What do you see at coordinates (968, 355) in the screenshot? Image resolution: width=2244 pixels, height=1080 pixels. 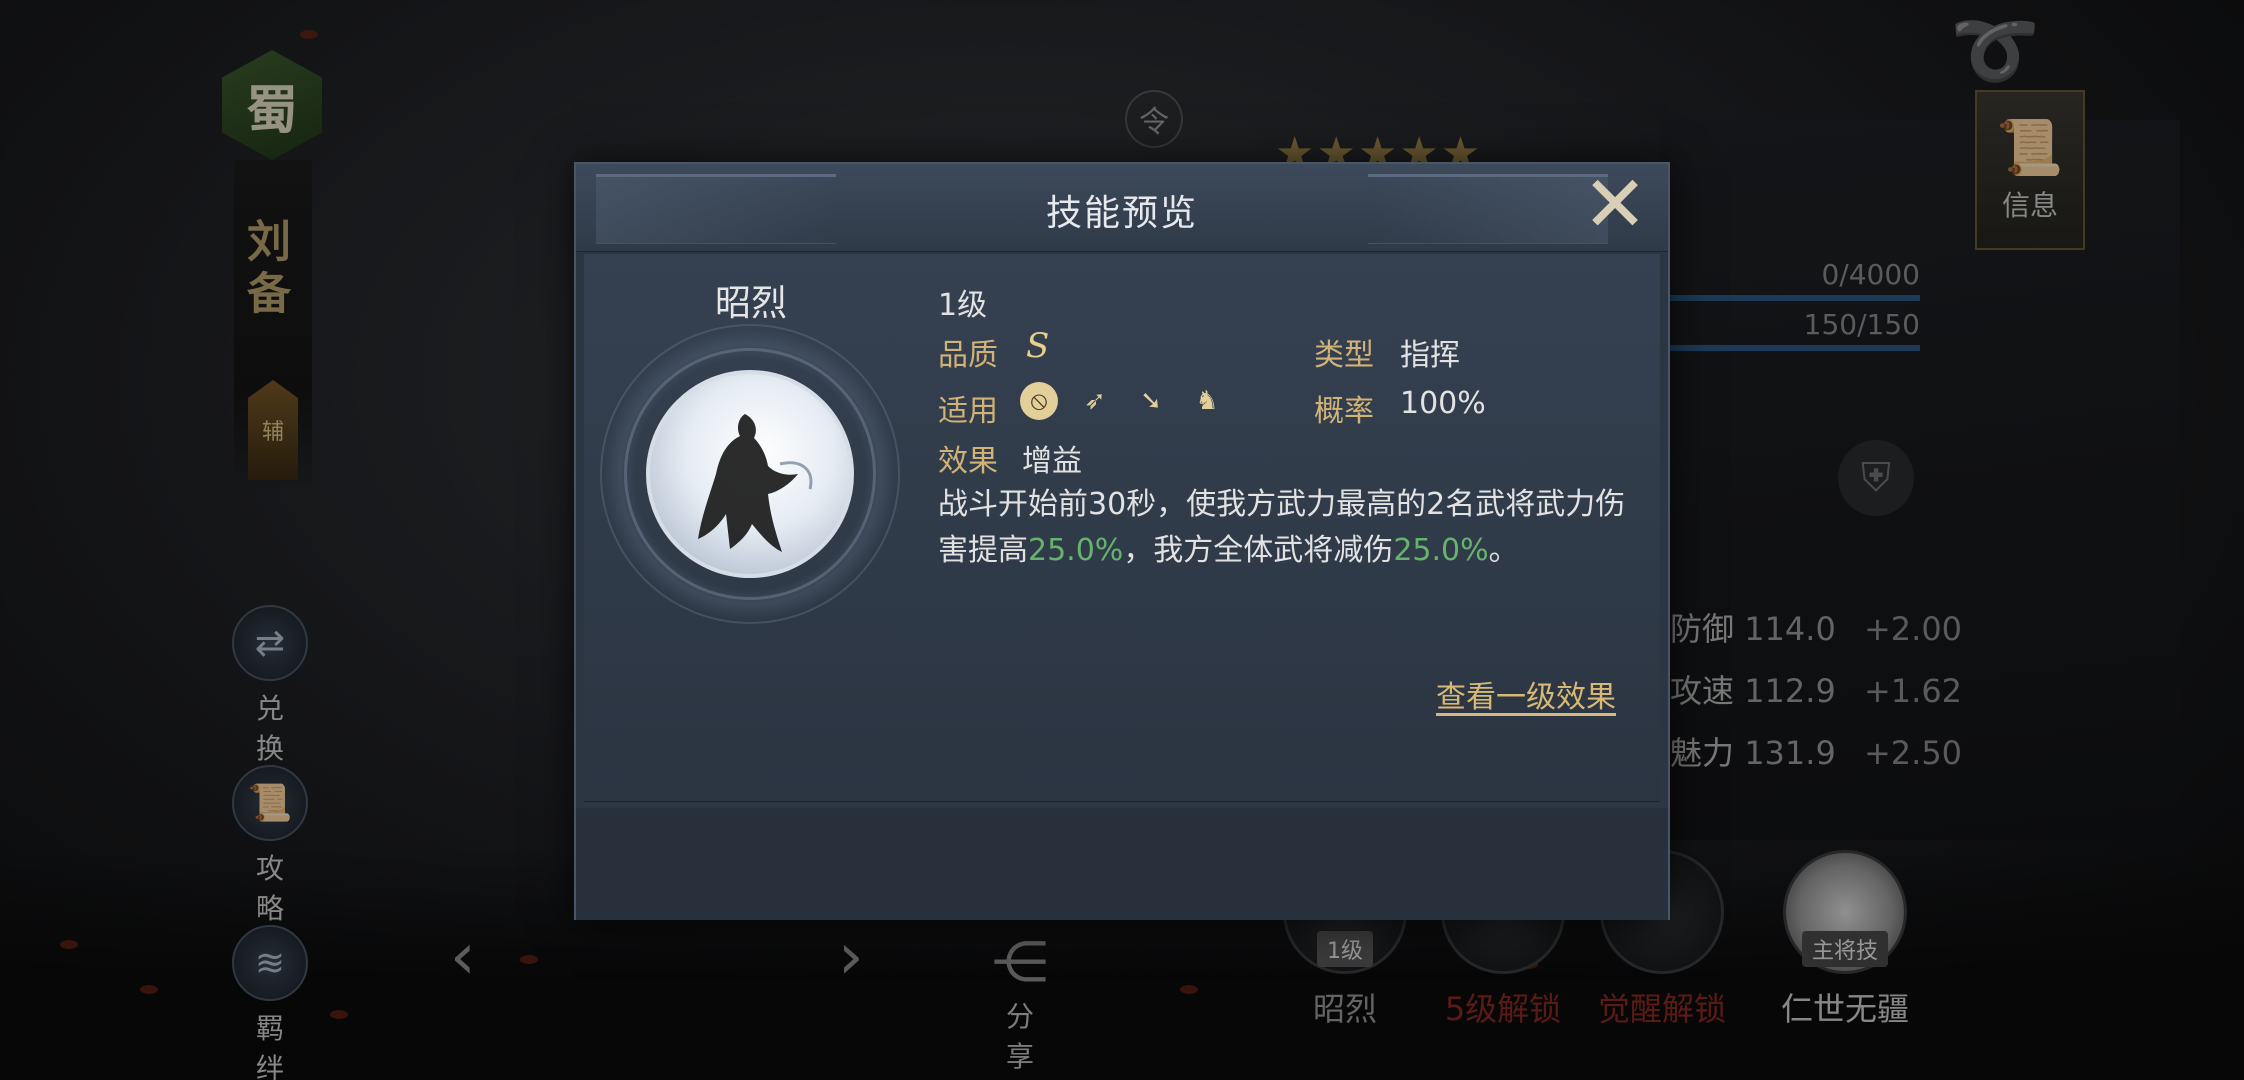 I see `quality-label: 品质` at bounding box center [968, 355].